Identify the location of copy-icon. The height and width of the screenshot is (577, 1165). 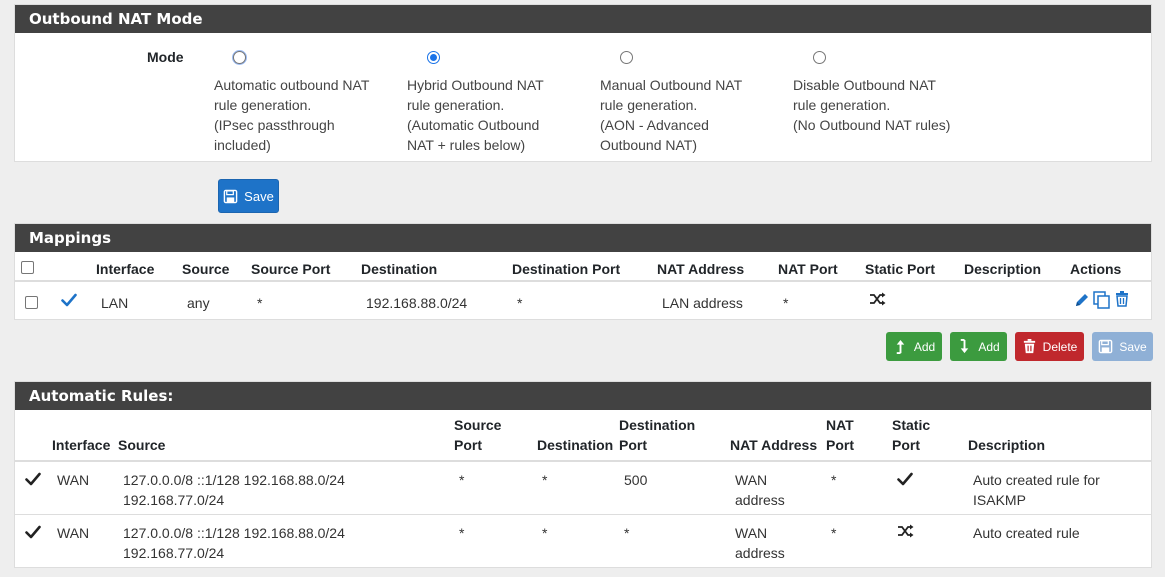
(1102, 301).